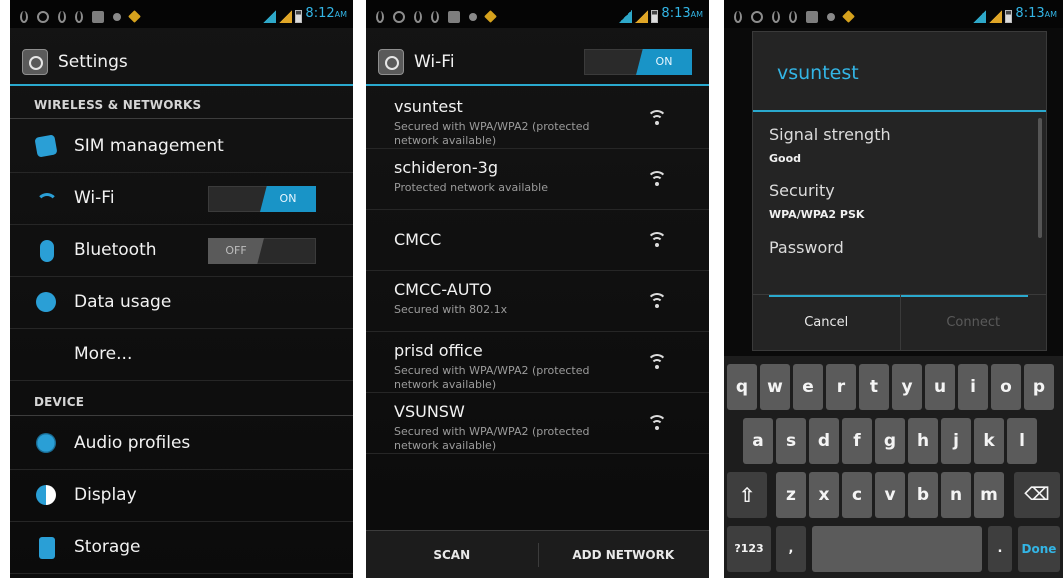 This screenshot has height=578, width=1063. I want to click on settings-item-data-usage: Data usage, so click(181, 303).